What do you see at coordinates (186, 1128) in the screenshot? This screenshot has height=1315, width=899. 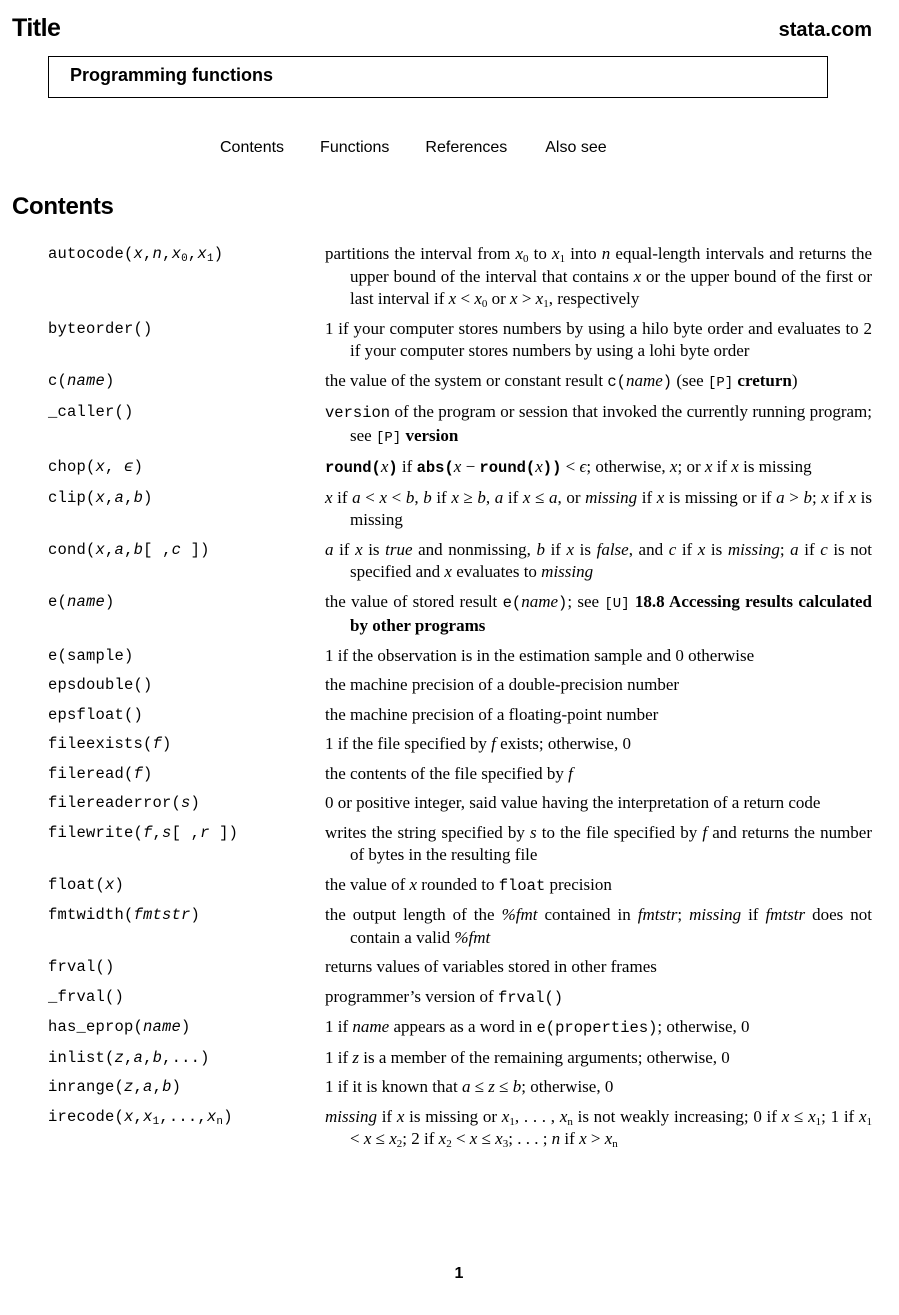 I see `function-name-link: irecode(x,x1,...,xn)` at bounding box center [186, 1128].